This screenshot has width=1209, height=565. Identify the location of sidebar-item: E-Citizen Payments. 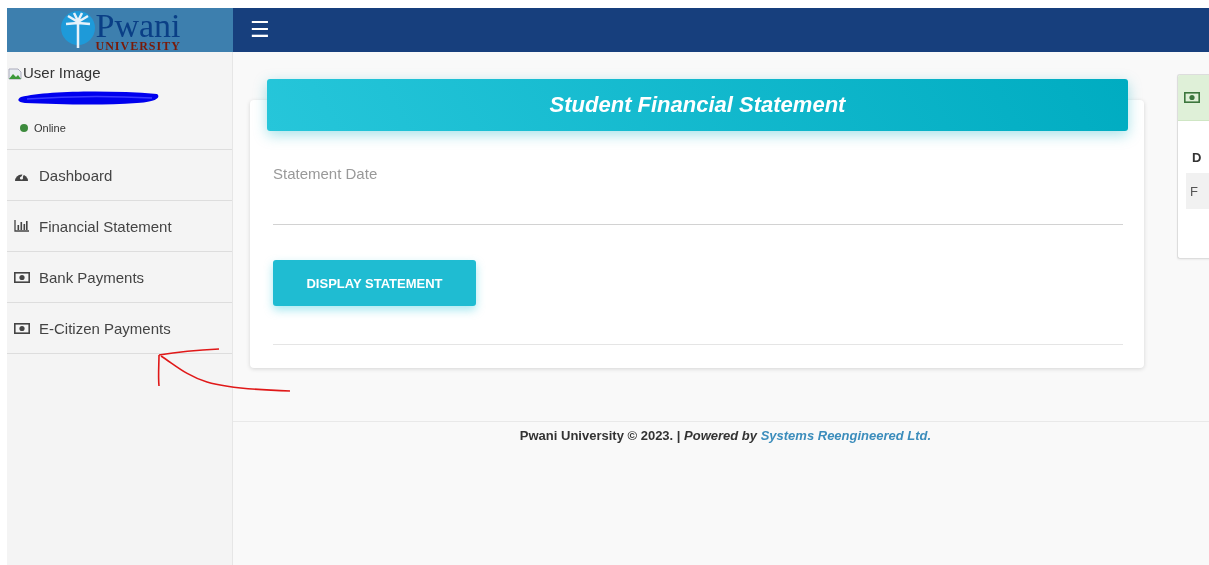
(119, 328).